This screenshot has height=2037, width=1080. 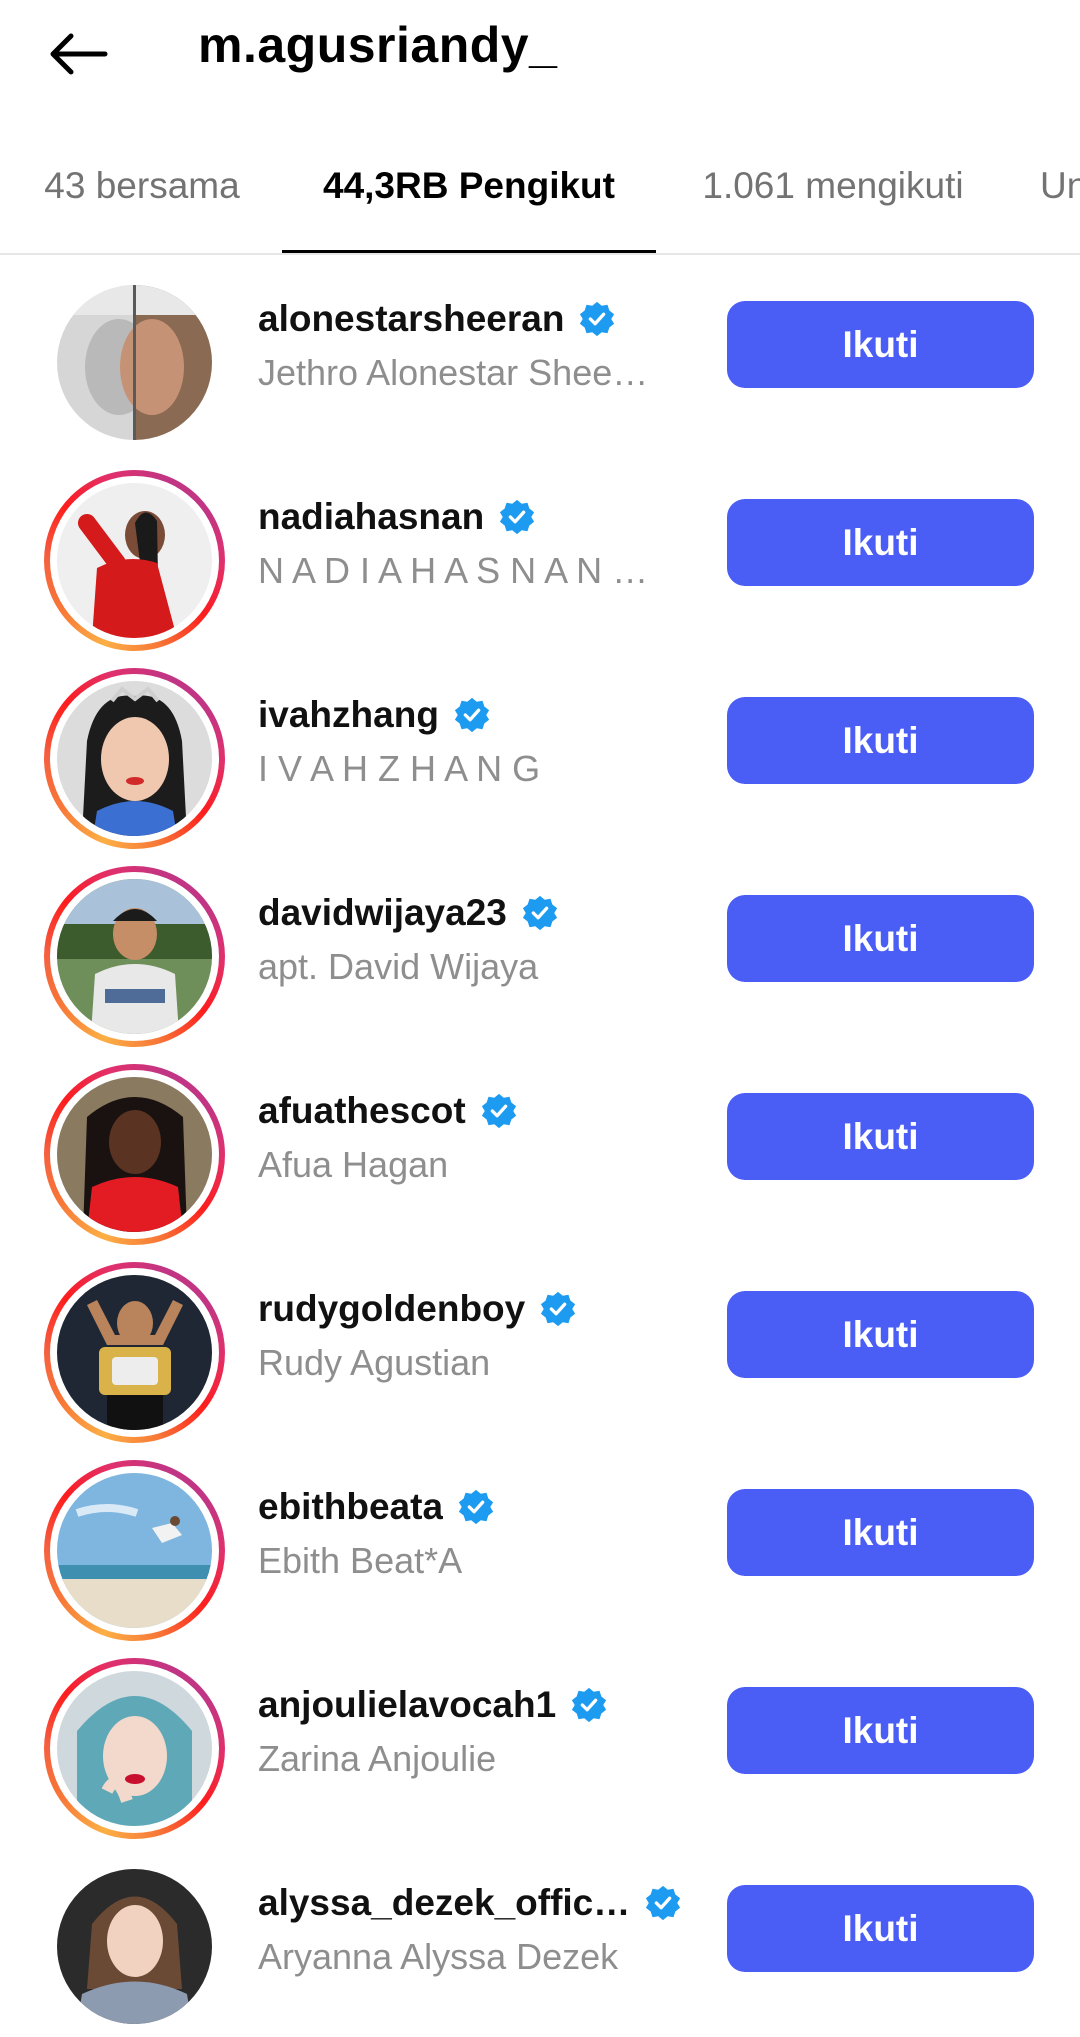 What do you see at coordinates (478, 1731) in the screenshot?
I see `user-info: anjoulielavocah1 Zarina Anjoulie` at bounding box center [478, 1731].